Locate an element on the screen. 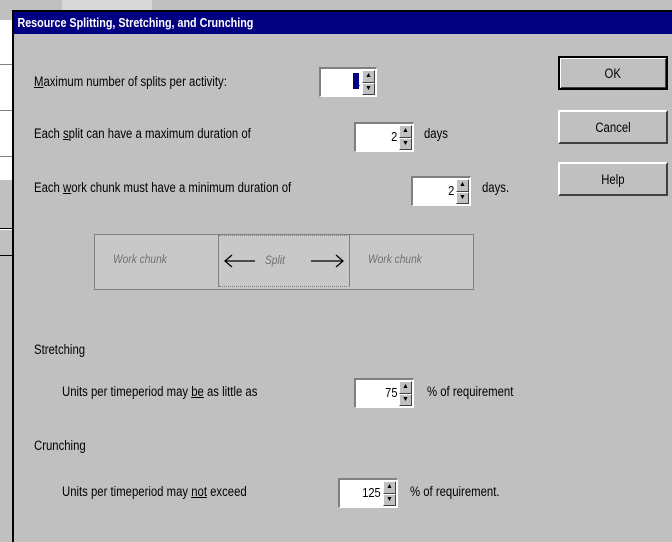 The width and height of the screenshot is (672, 542). max-splits-spinner: 1 ▲ ▼ is located at coordinates (348, 82).